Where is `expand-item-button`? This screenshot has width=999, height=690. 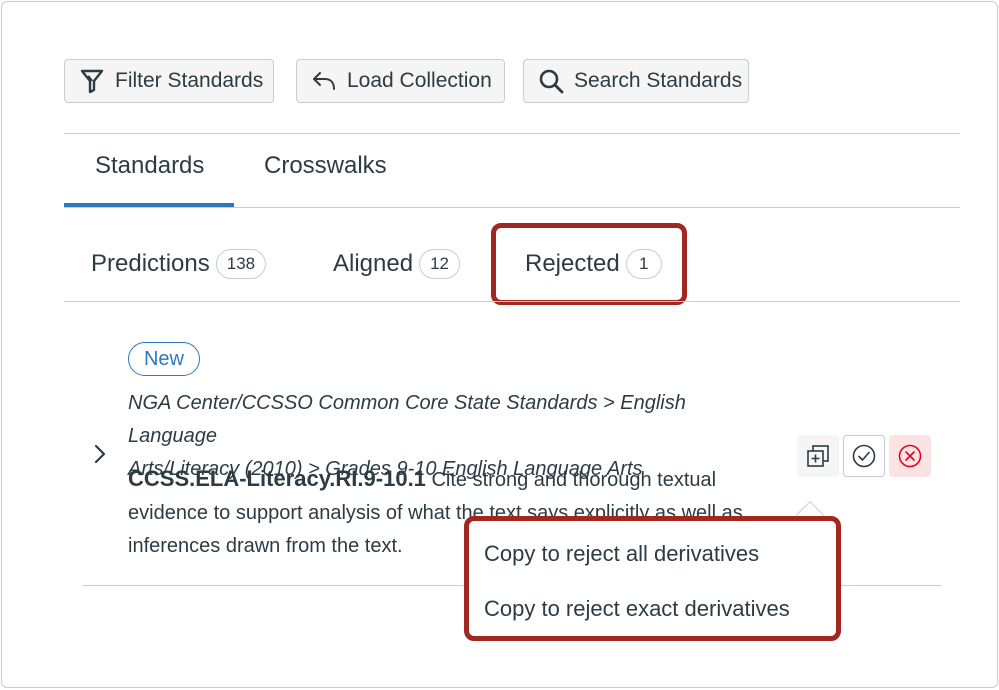 expand-item-button is located at coordinates (100, 456).